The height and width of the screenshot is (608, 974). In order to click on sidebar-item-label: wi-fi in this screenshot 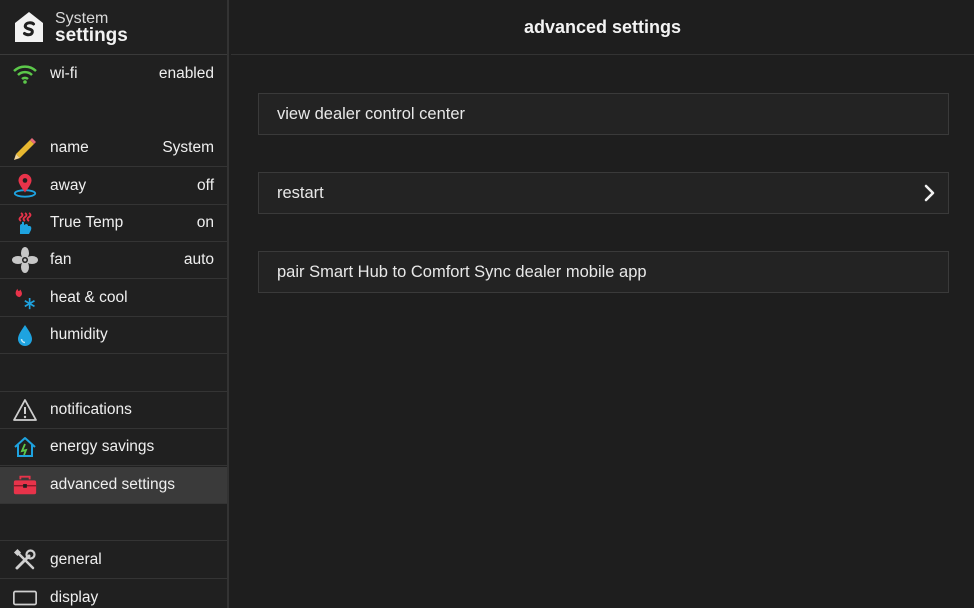, I will do `click(64, 73)`.